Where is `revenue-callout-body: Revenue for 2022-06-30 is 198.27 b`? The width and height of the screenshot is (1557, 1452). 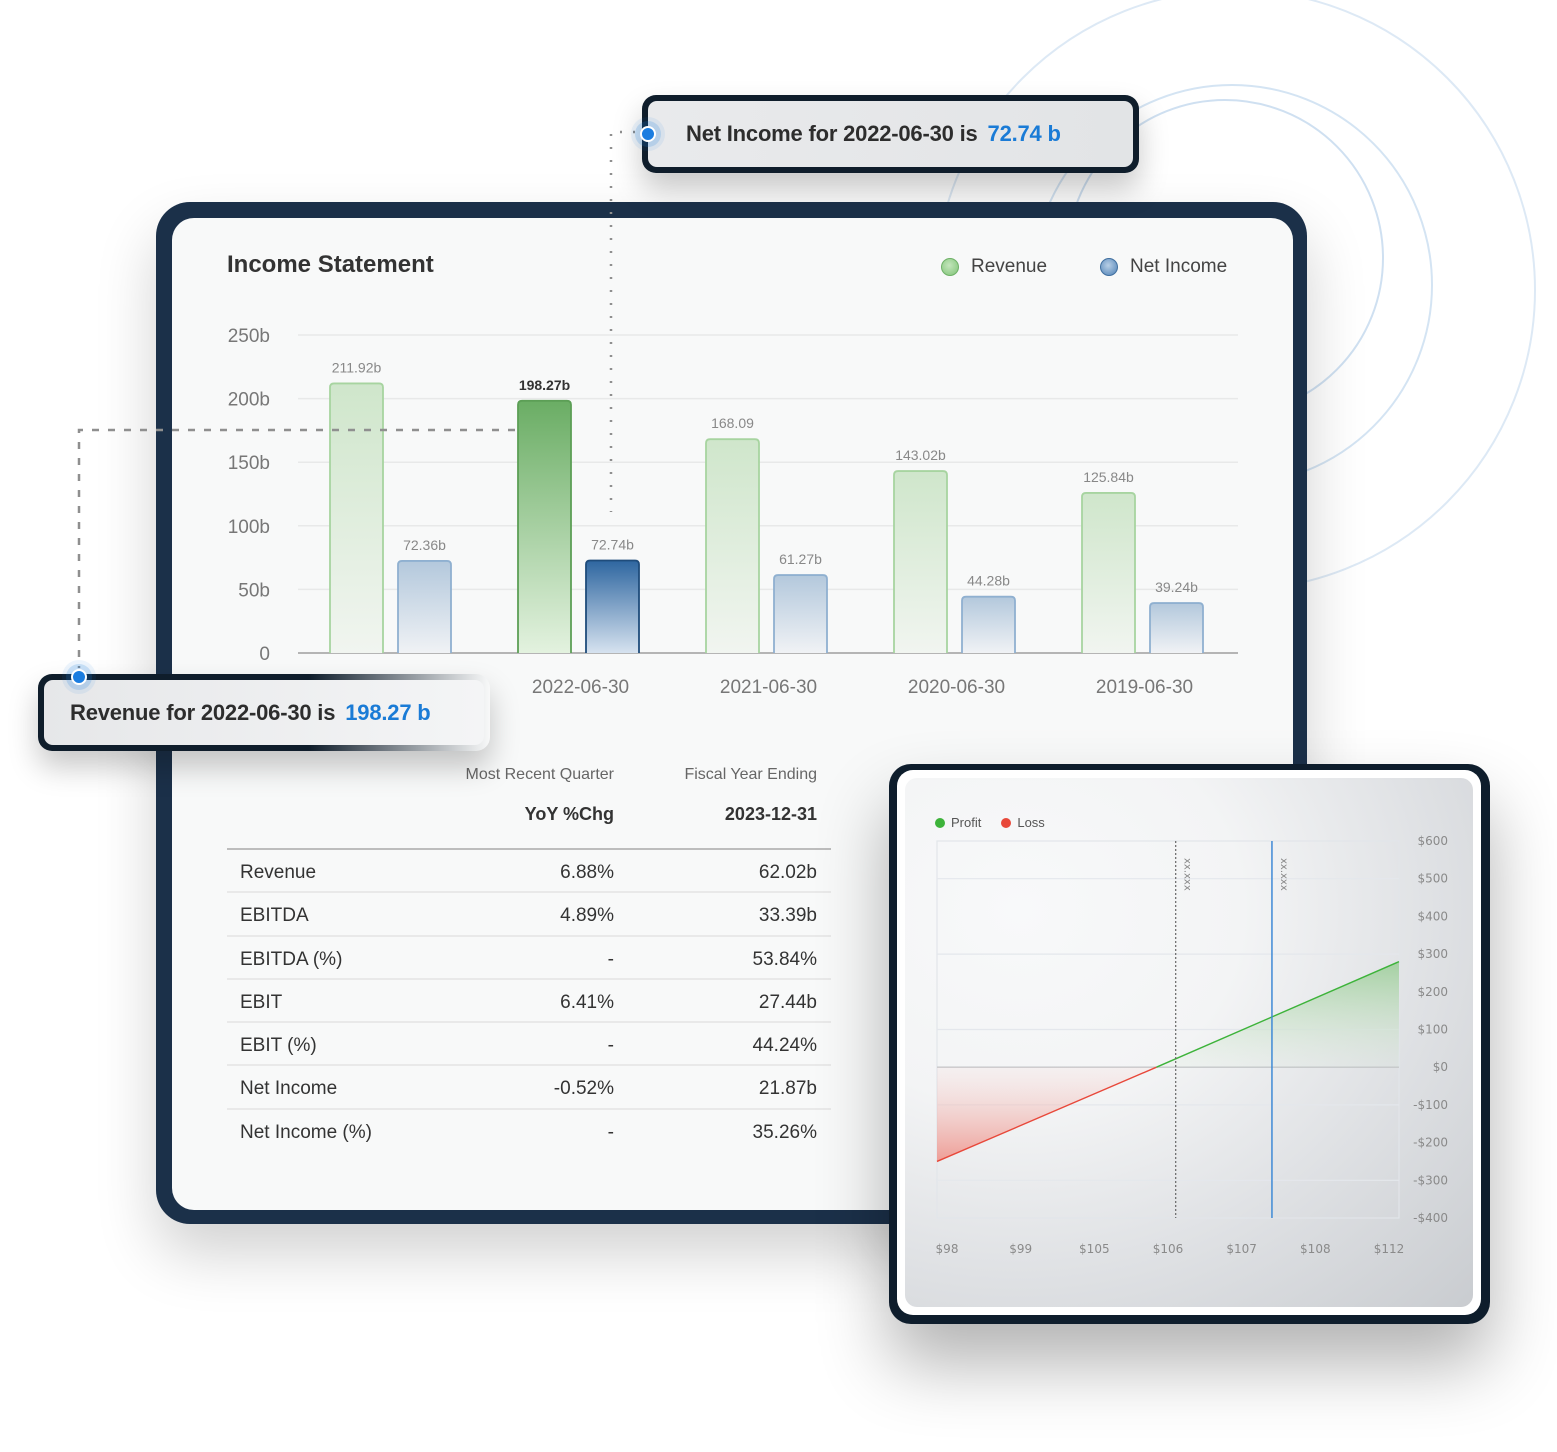
revenue-callout-body: Revenue for 2022-06-30 is 198.27 b is located at coordinates (264, 712).